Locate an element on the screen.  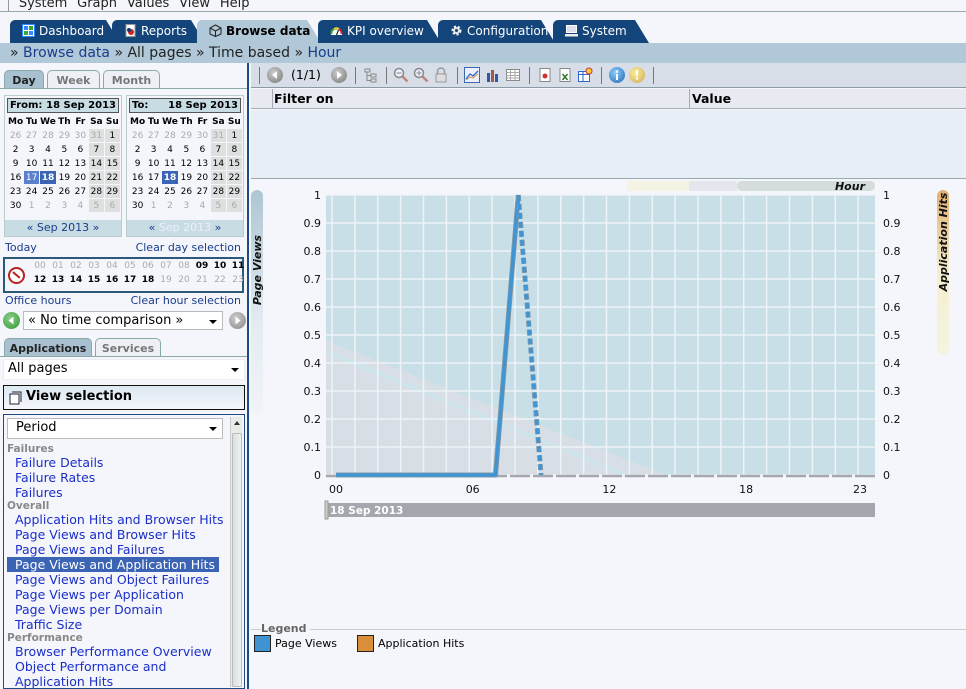
today-link: Today is located at coordinates (21, 247).